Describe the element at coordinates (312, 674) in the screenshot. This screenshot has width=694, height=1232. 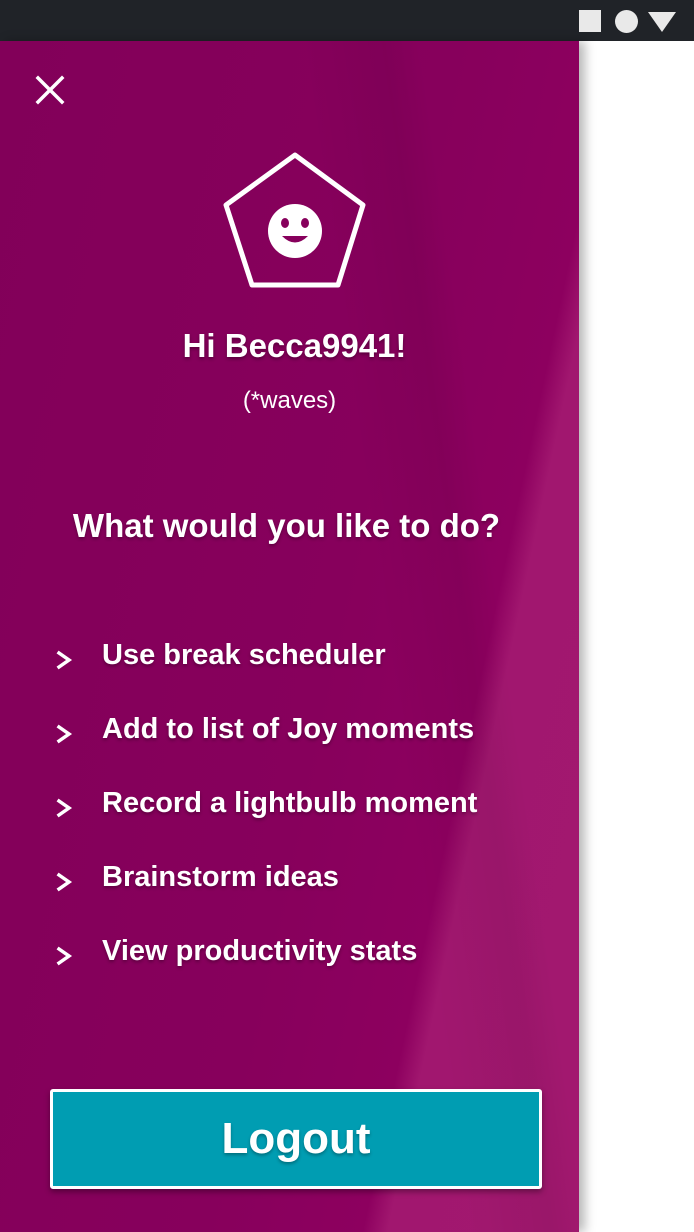
I see `menu-item-break-scheduler: Use break scheduler` at that location.